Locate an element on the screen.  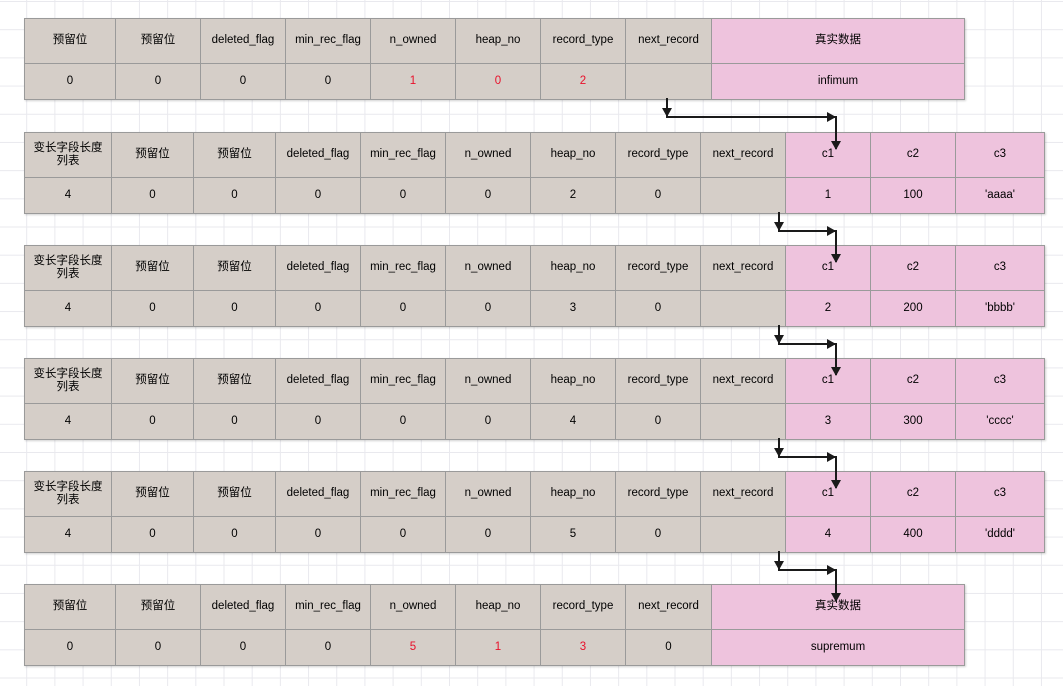
column-c3: c3'cccc' is located at coordinates (1000, 399).